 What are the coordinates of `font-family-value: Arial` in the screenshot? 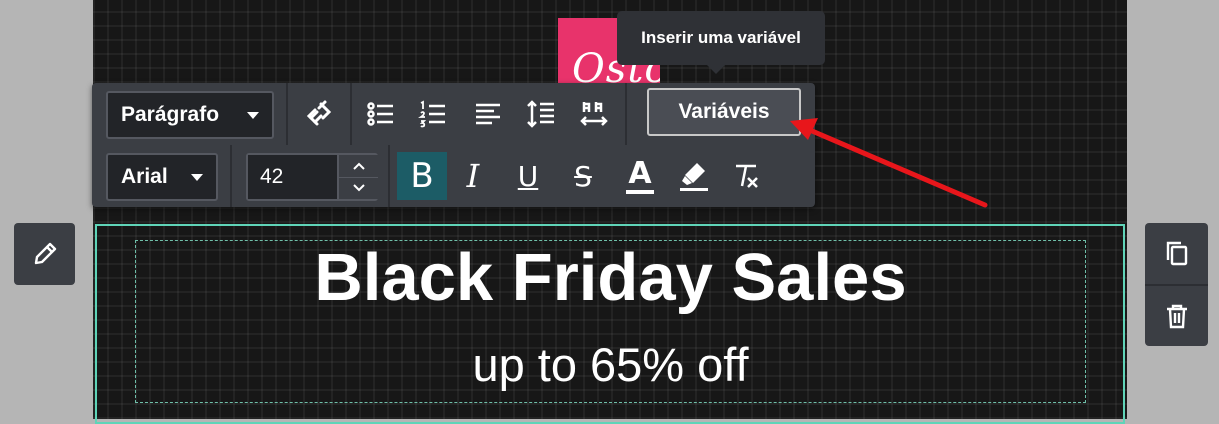 It's located at (144, 176).